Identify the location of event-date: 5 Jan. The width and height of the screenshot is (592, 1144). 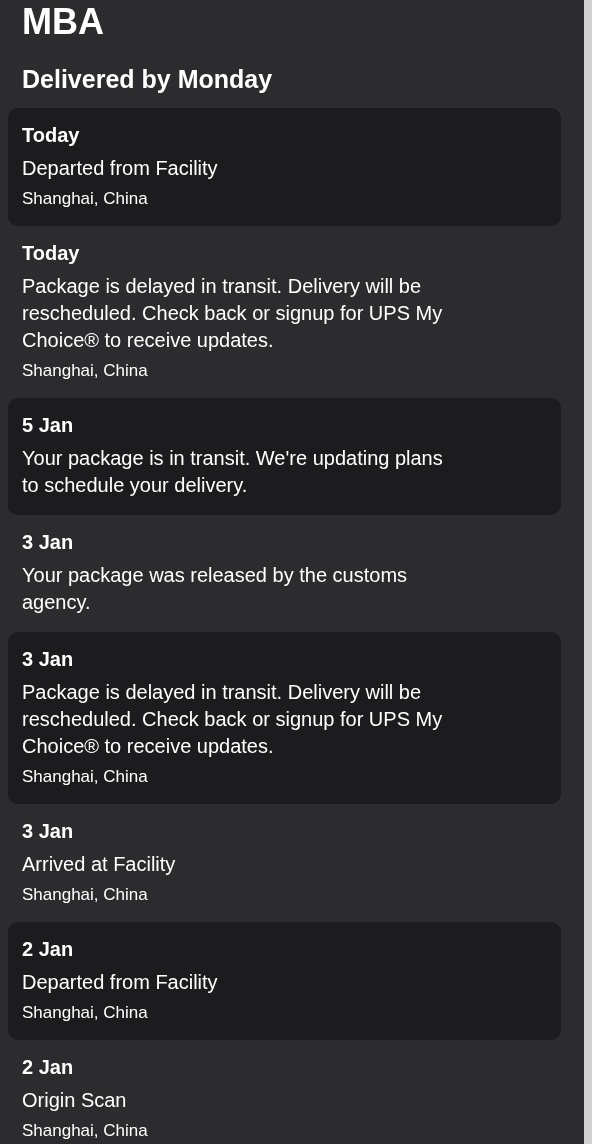
(48, 425).